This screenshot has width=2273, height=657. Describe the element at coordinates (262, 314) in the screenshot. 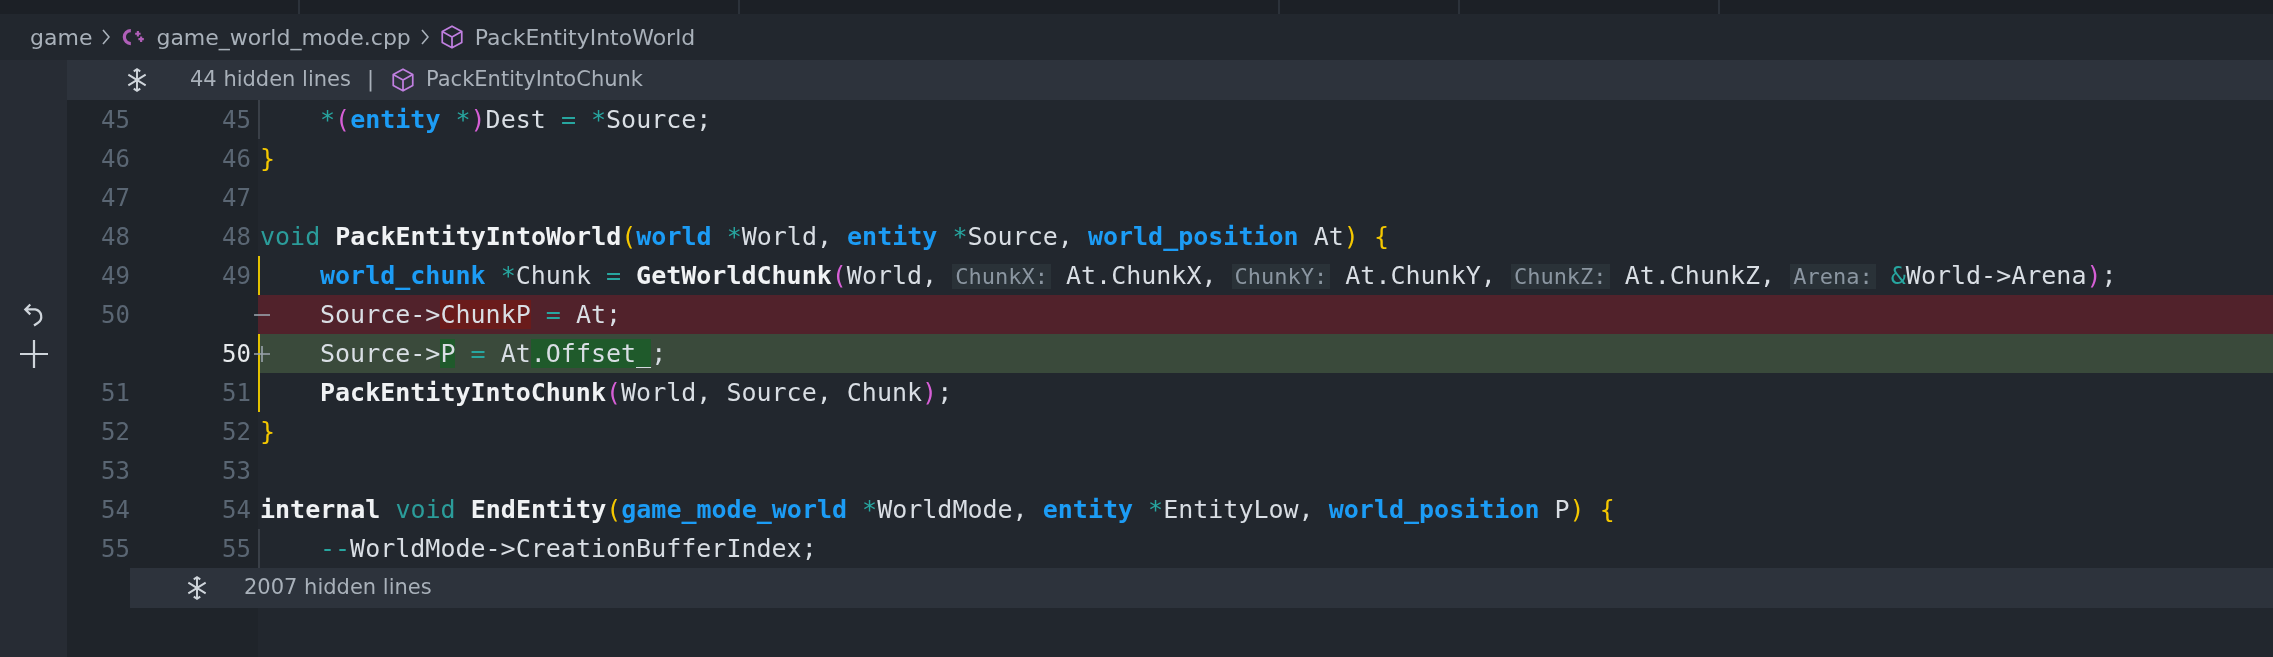

I see `minus-icon` at that location.